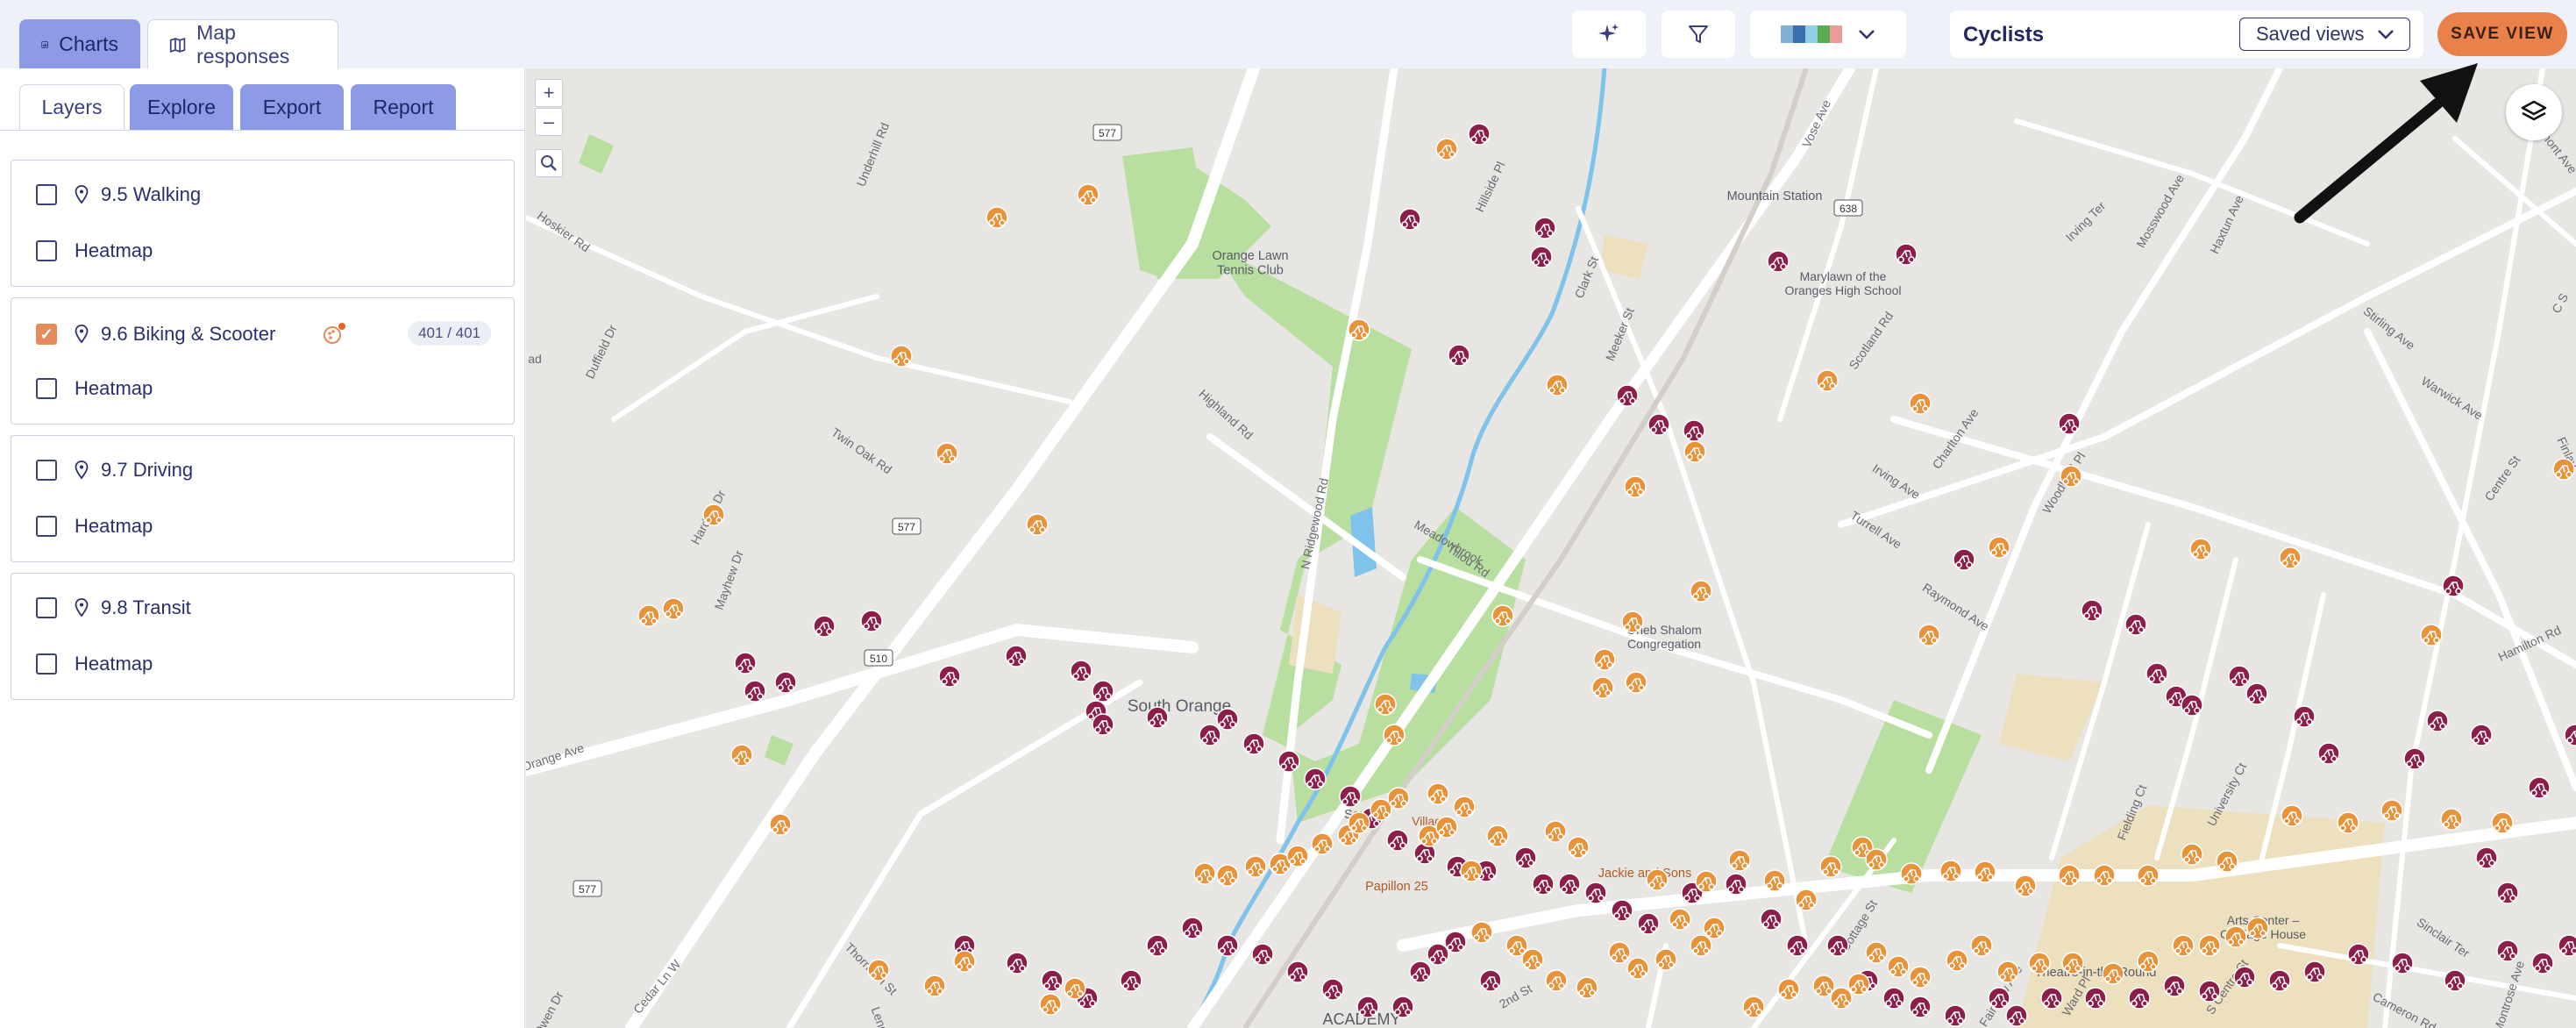 The image size is (2576, 1028). I want to click on color-palette-button, so click(1828, 34).